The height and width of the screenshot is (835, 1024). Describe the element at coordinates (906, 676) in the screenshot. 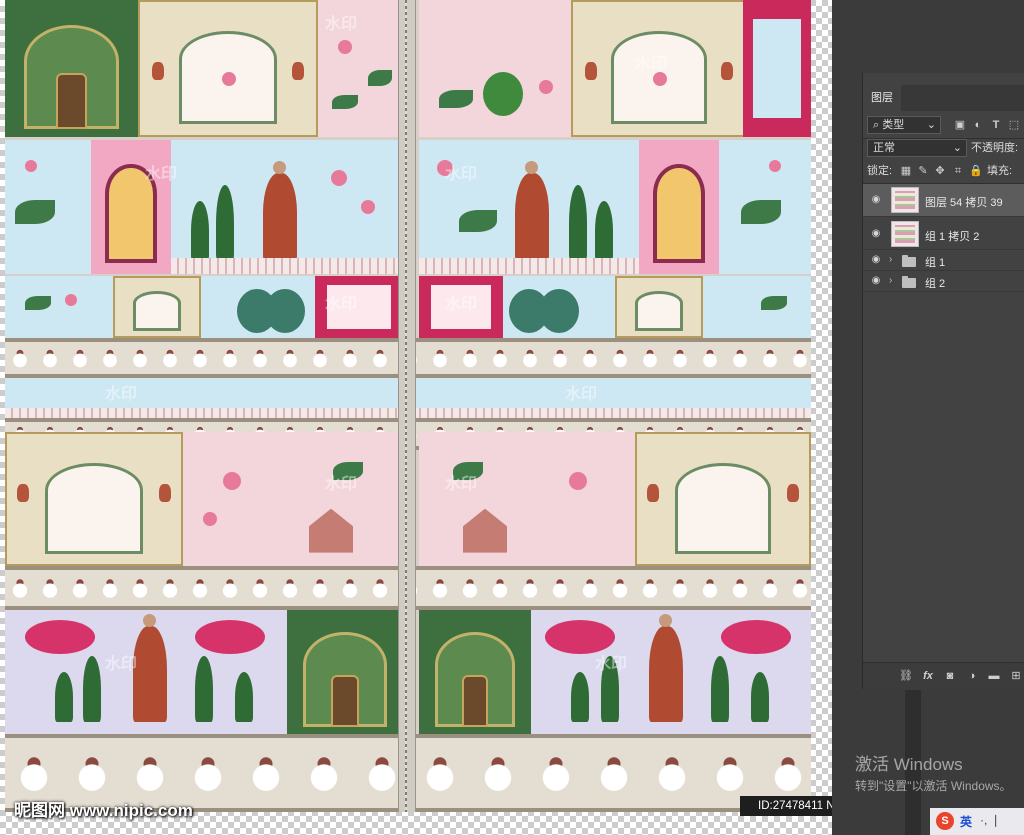

I see `link-layers-icon: ⛓` at that location.